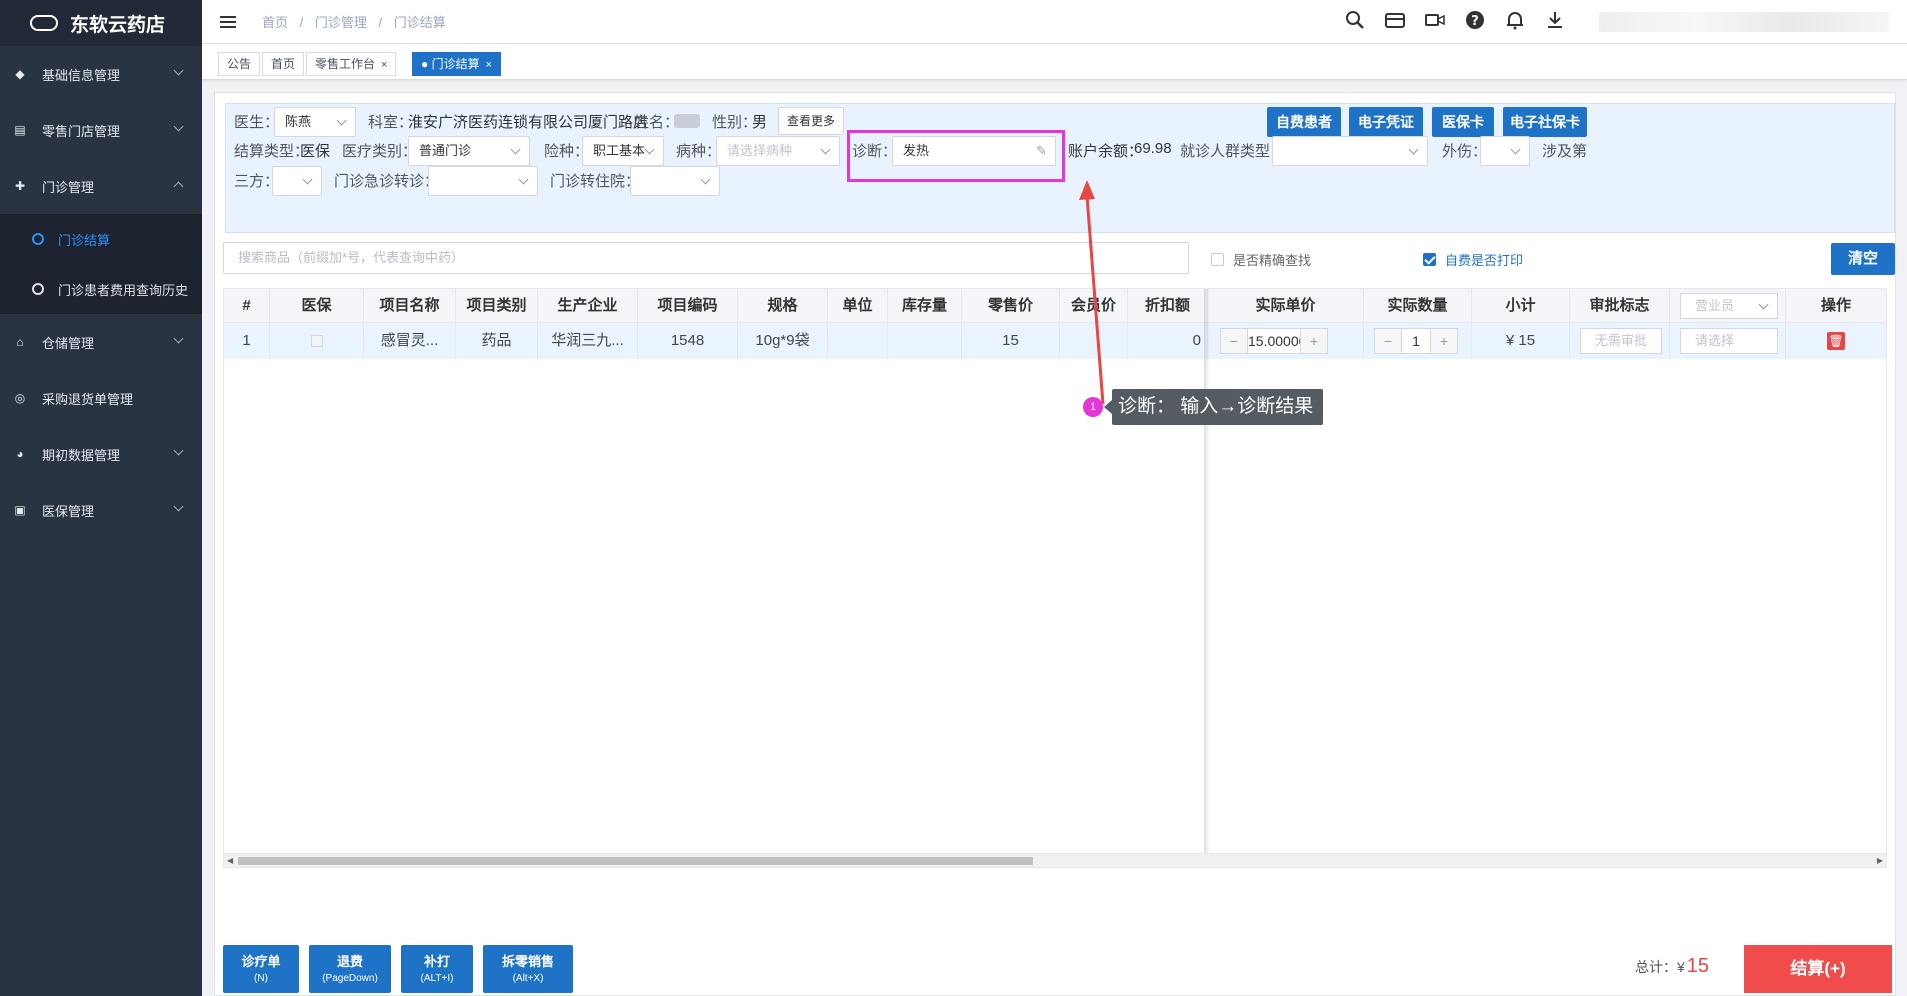 The height and width of the screenshot is (996, 1907). Describe the element at coordinates (1863, 259) in the screenshot. I see `clear-button: 清空` at that location.